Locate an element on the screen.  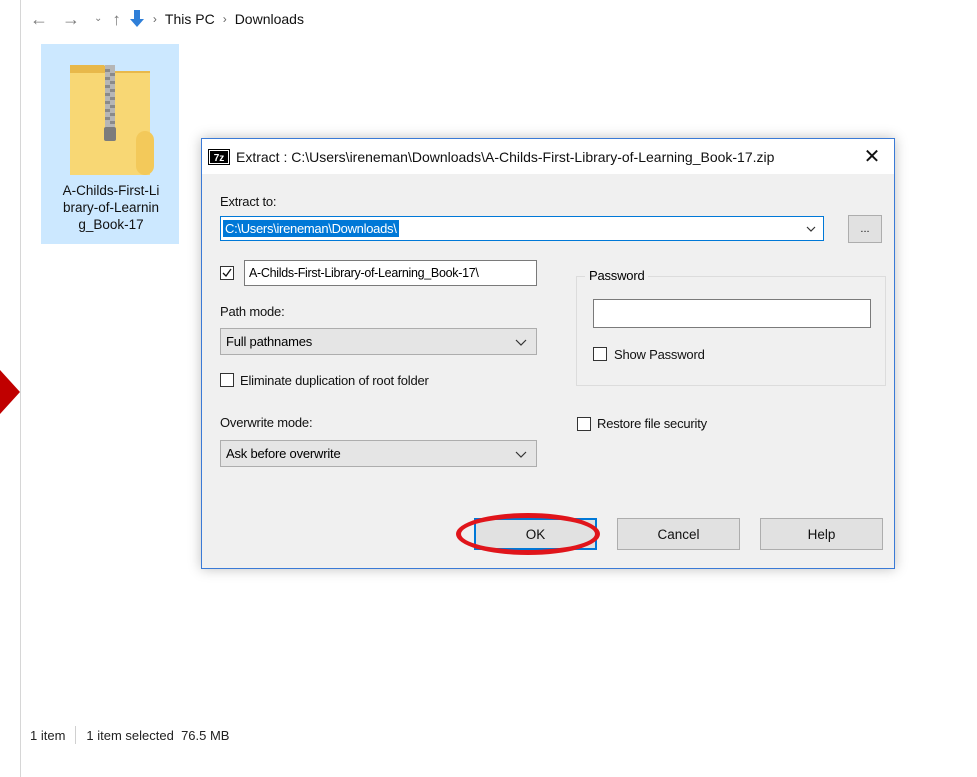
status-bar: 1 item 1 item selected 76.5 MB is located at coordinates (129, 735).